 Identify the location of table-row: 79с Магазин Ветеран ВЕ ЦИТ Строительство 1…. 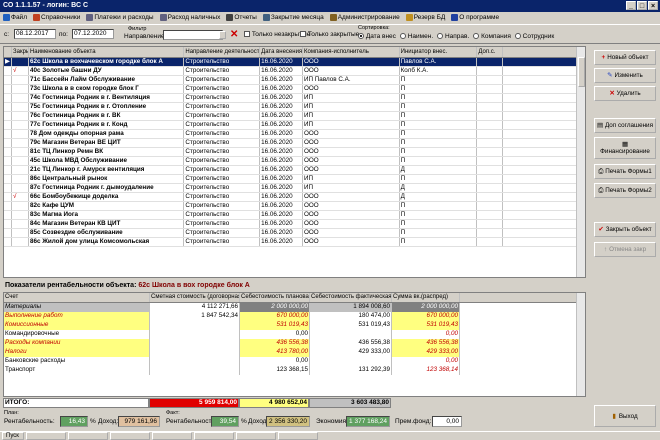
(294, 143).